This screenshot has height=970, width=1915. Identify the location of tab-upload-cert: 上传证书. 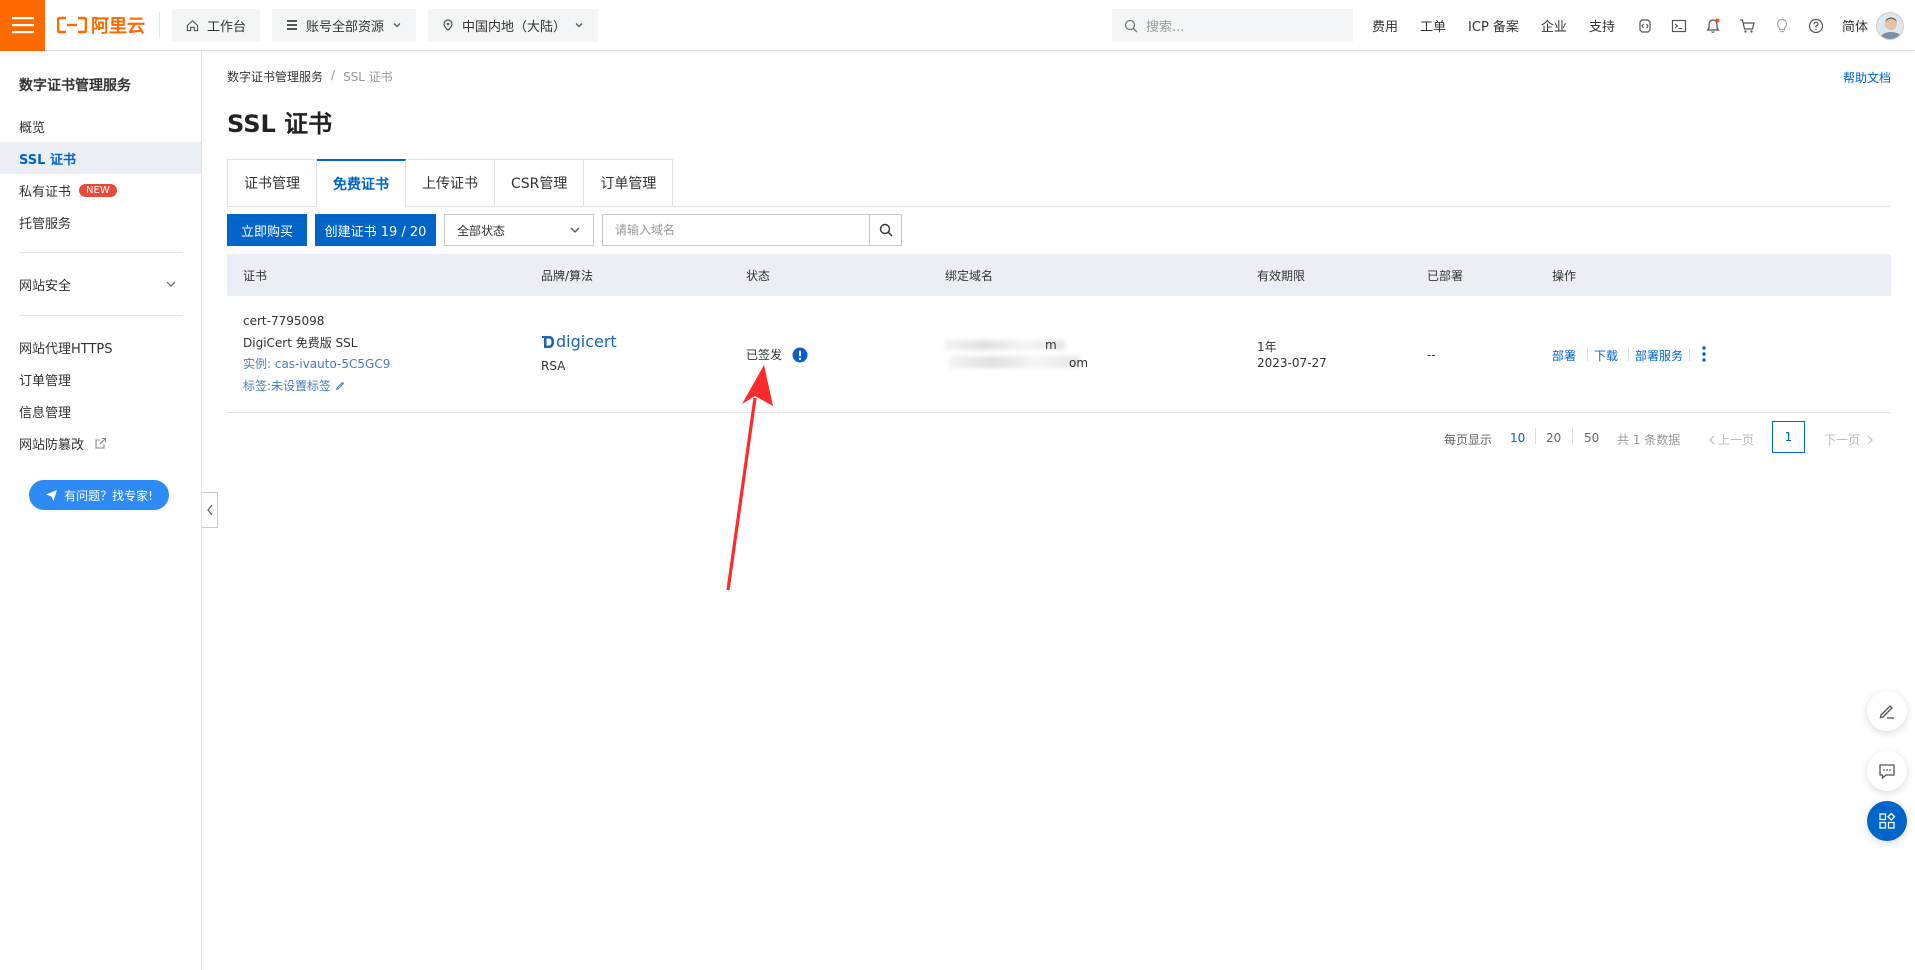
(450, 183).